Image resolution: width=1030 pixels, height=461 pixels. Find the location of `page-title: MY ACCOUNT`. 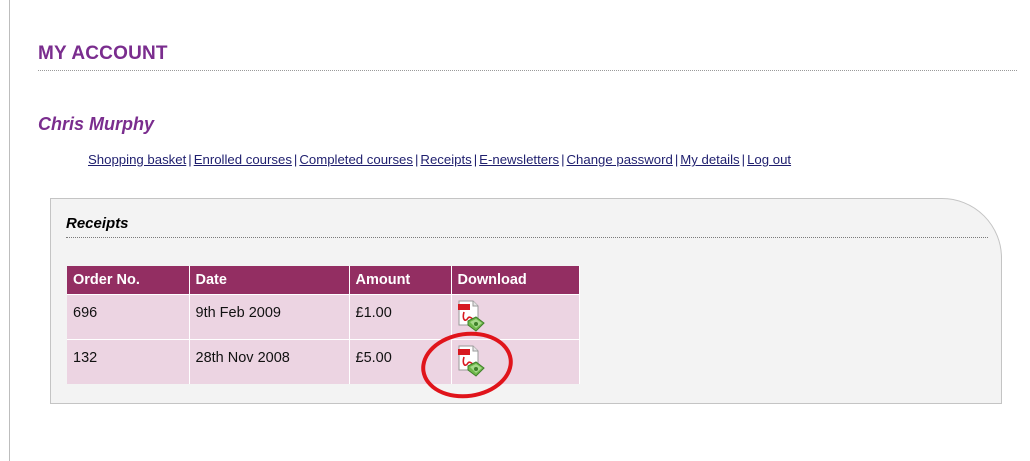

page-title: MY ACCOUNT is located at coordinates (527, 57).